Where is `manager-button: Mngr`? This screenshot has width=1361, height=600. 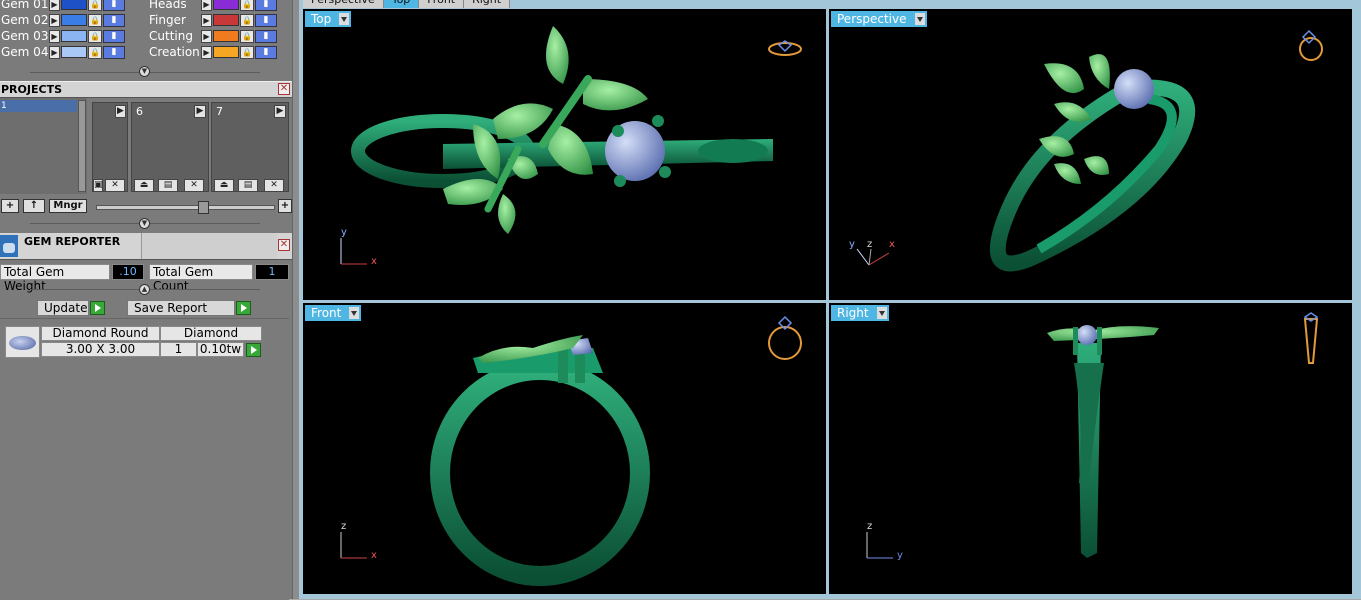
manager-button: Mngr is located at coordinates (68, 206).